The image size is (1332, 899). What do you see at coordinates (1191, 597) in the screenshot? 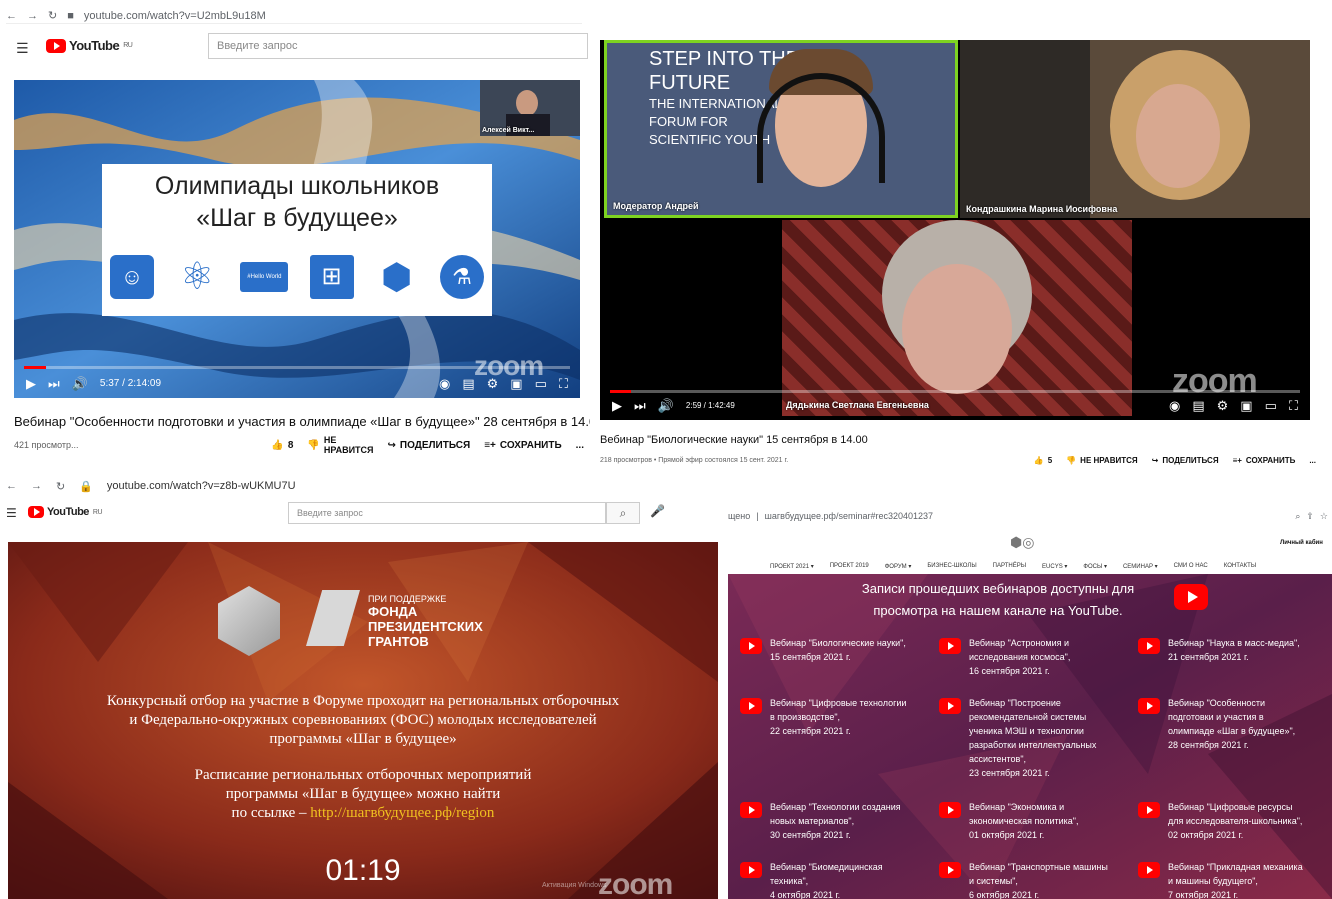
I see `youtube-channel-icon` at bounding box center [1191, 597].